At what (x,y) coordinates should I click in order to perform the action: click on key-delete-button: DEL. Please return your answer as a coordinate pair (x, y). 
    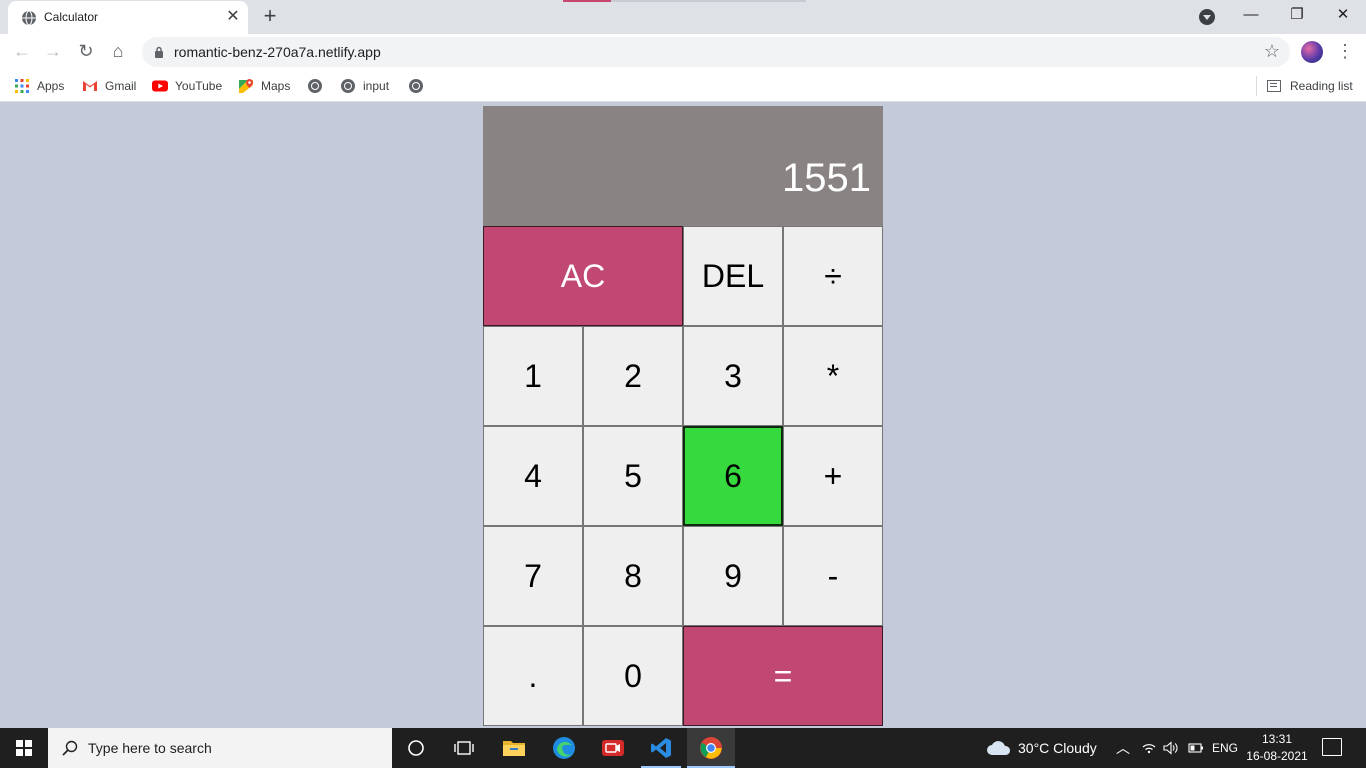
    Looking at the image, I should click on (733, 276).